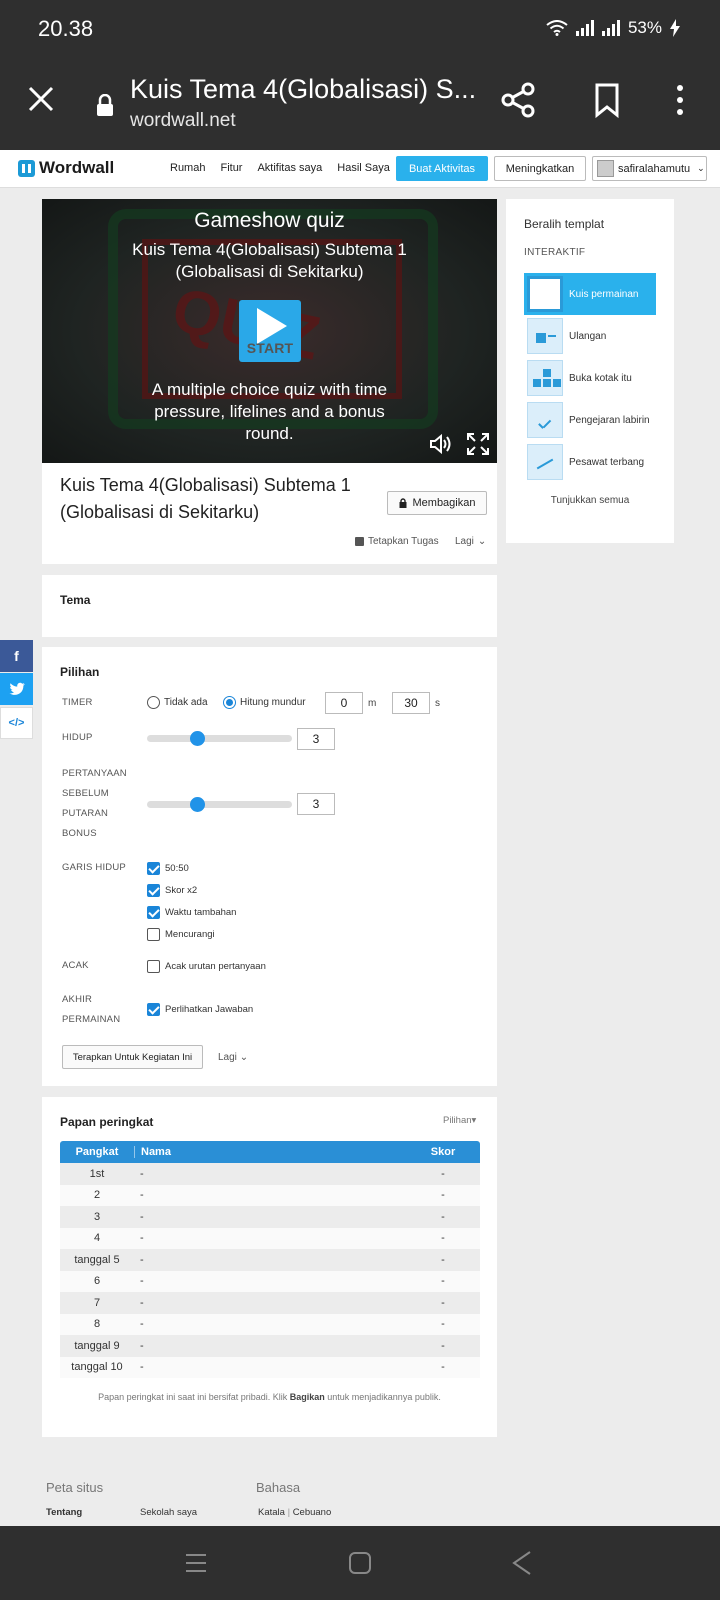 The width and height of the screenshot is (720, 1600). Describe the element at coordinates (437, 703) in the screenshot. I see `seconds-unit: s` at that location.